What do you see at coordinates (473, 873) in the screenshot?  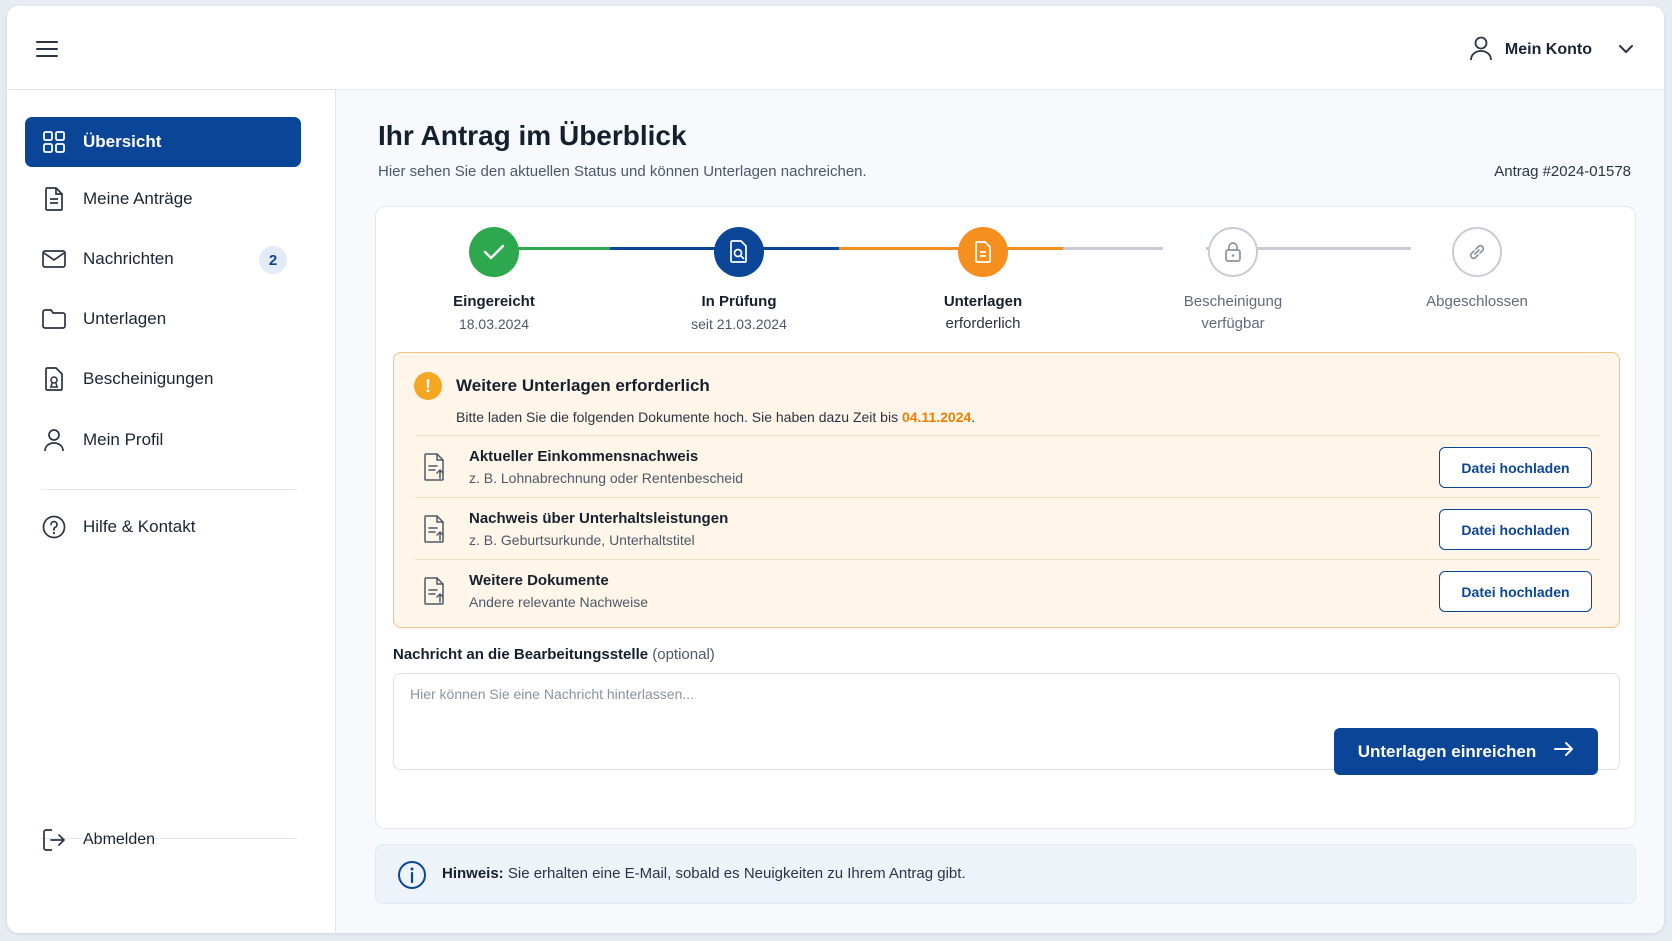 I see `hint-label: Hinweis:` at bounding box center [473, 873].